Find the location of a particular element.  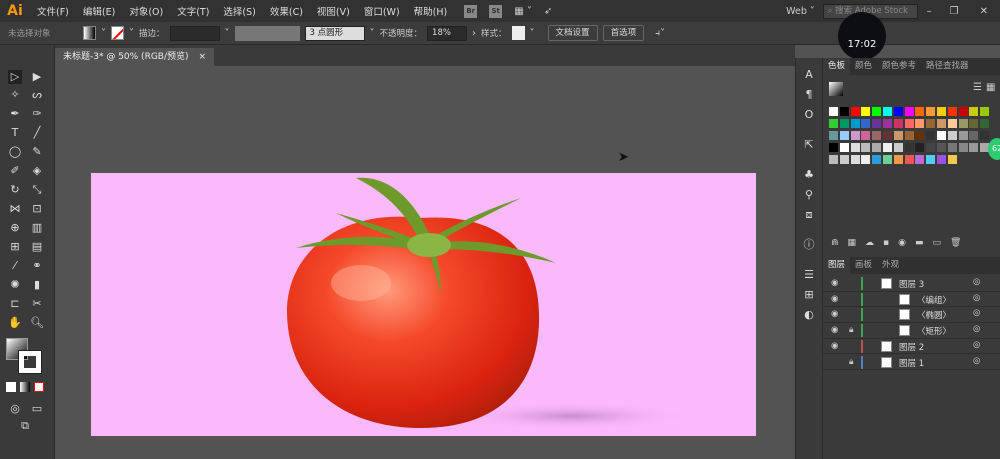

export-panel-icon: ⇱ is located at coordinates (809, 145).